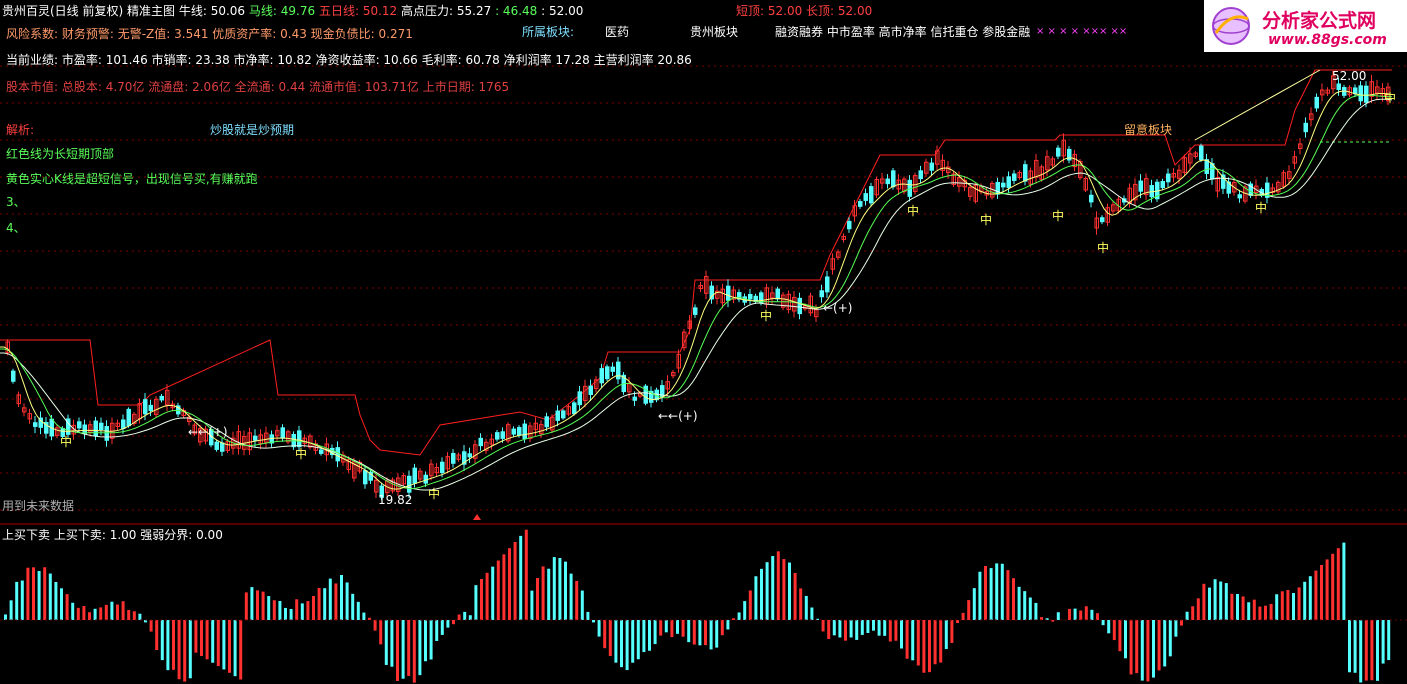  Describe the element at coordinates (60, 154) in the screenshot. I see `analysis-line-1: 红色线为长短期顶部` at that location.